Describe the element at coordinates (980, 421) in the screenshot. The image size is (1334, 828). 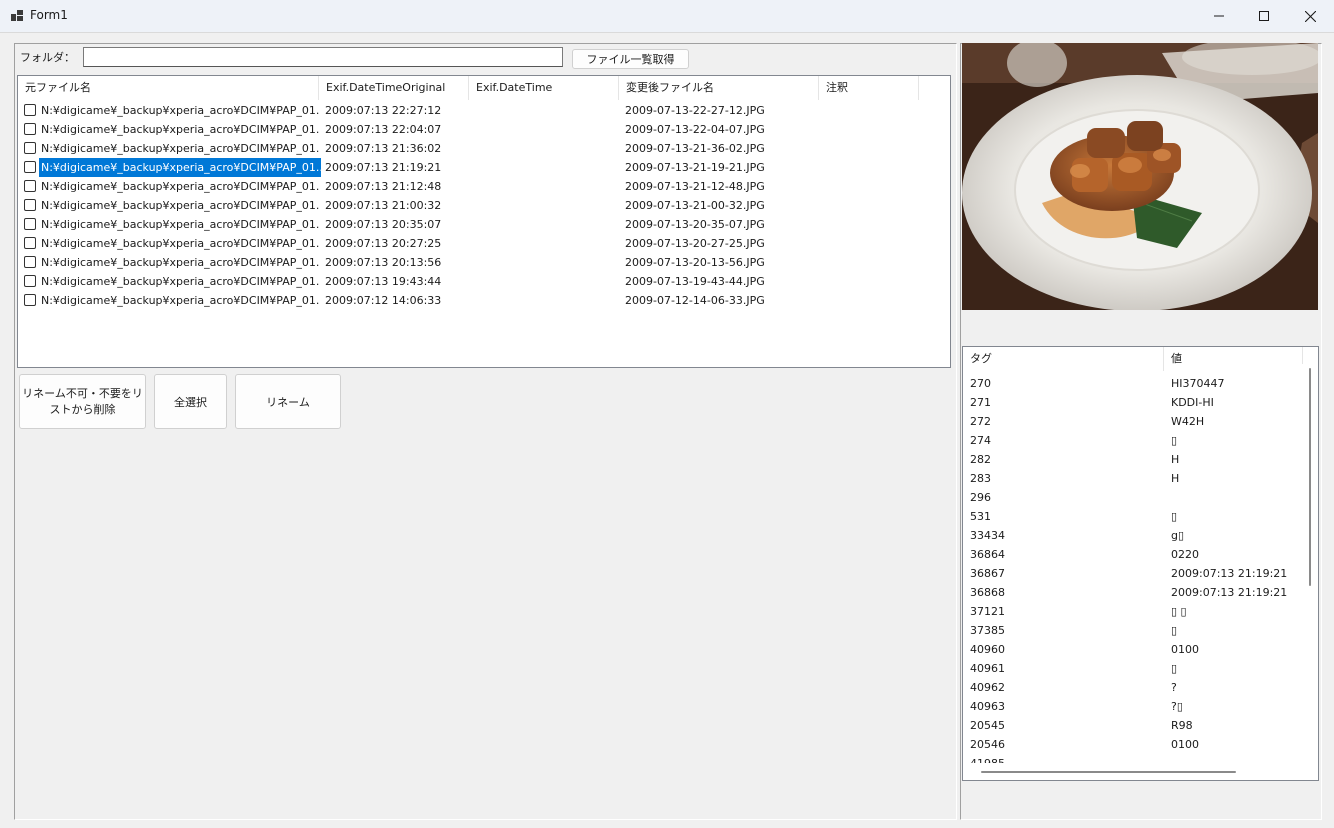
I see `cell-tag: 272` at that location.